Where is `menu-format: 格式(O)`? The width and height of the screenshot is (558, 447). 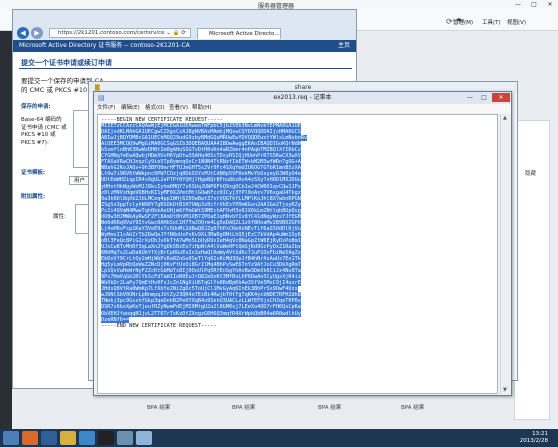 menu-format: 格式(O) is located at coordinates (155, 108).